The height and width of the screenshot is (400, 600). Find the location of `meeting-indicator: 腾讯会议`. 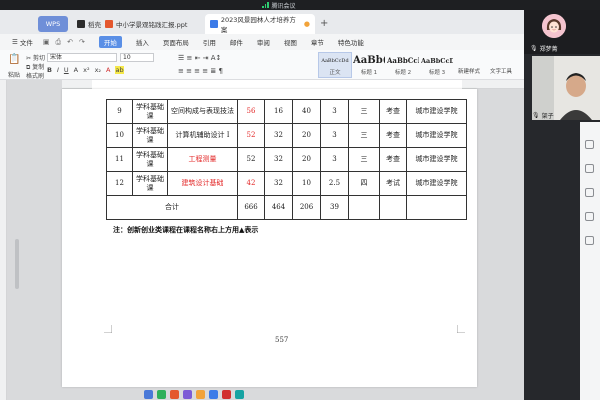

meeting-indicator: 腾讯会议 is located at coordinates (279, 5).